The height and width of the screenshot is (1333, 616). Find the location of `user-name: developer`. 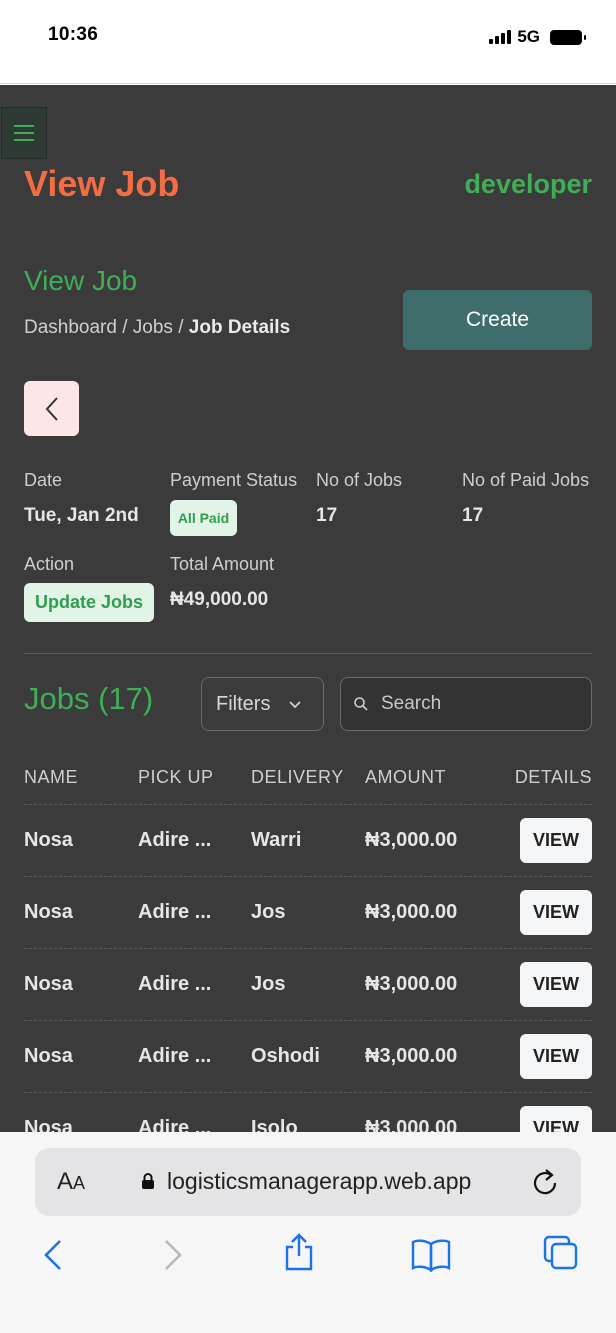

user-name: developer is located at coordinates (528, 184).